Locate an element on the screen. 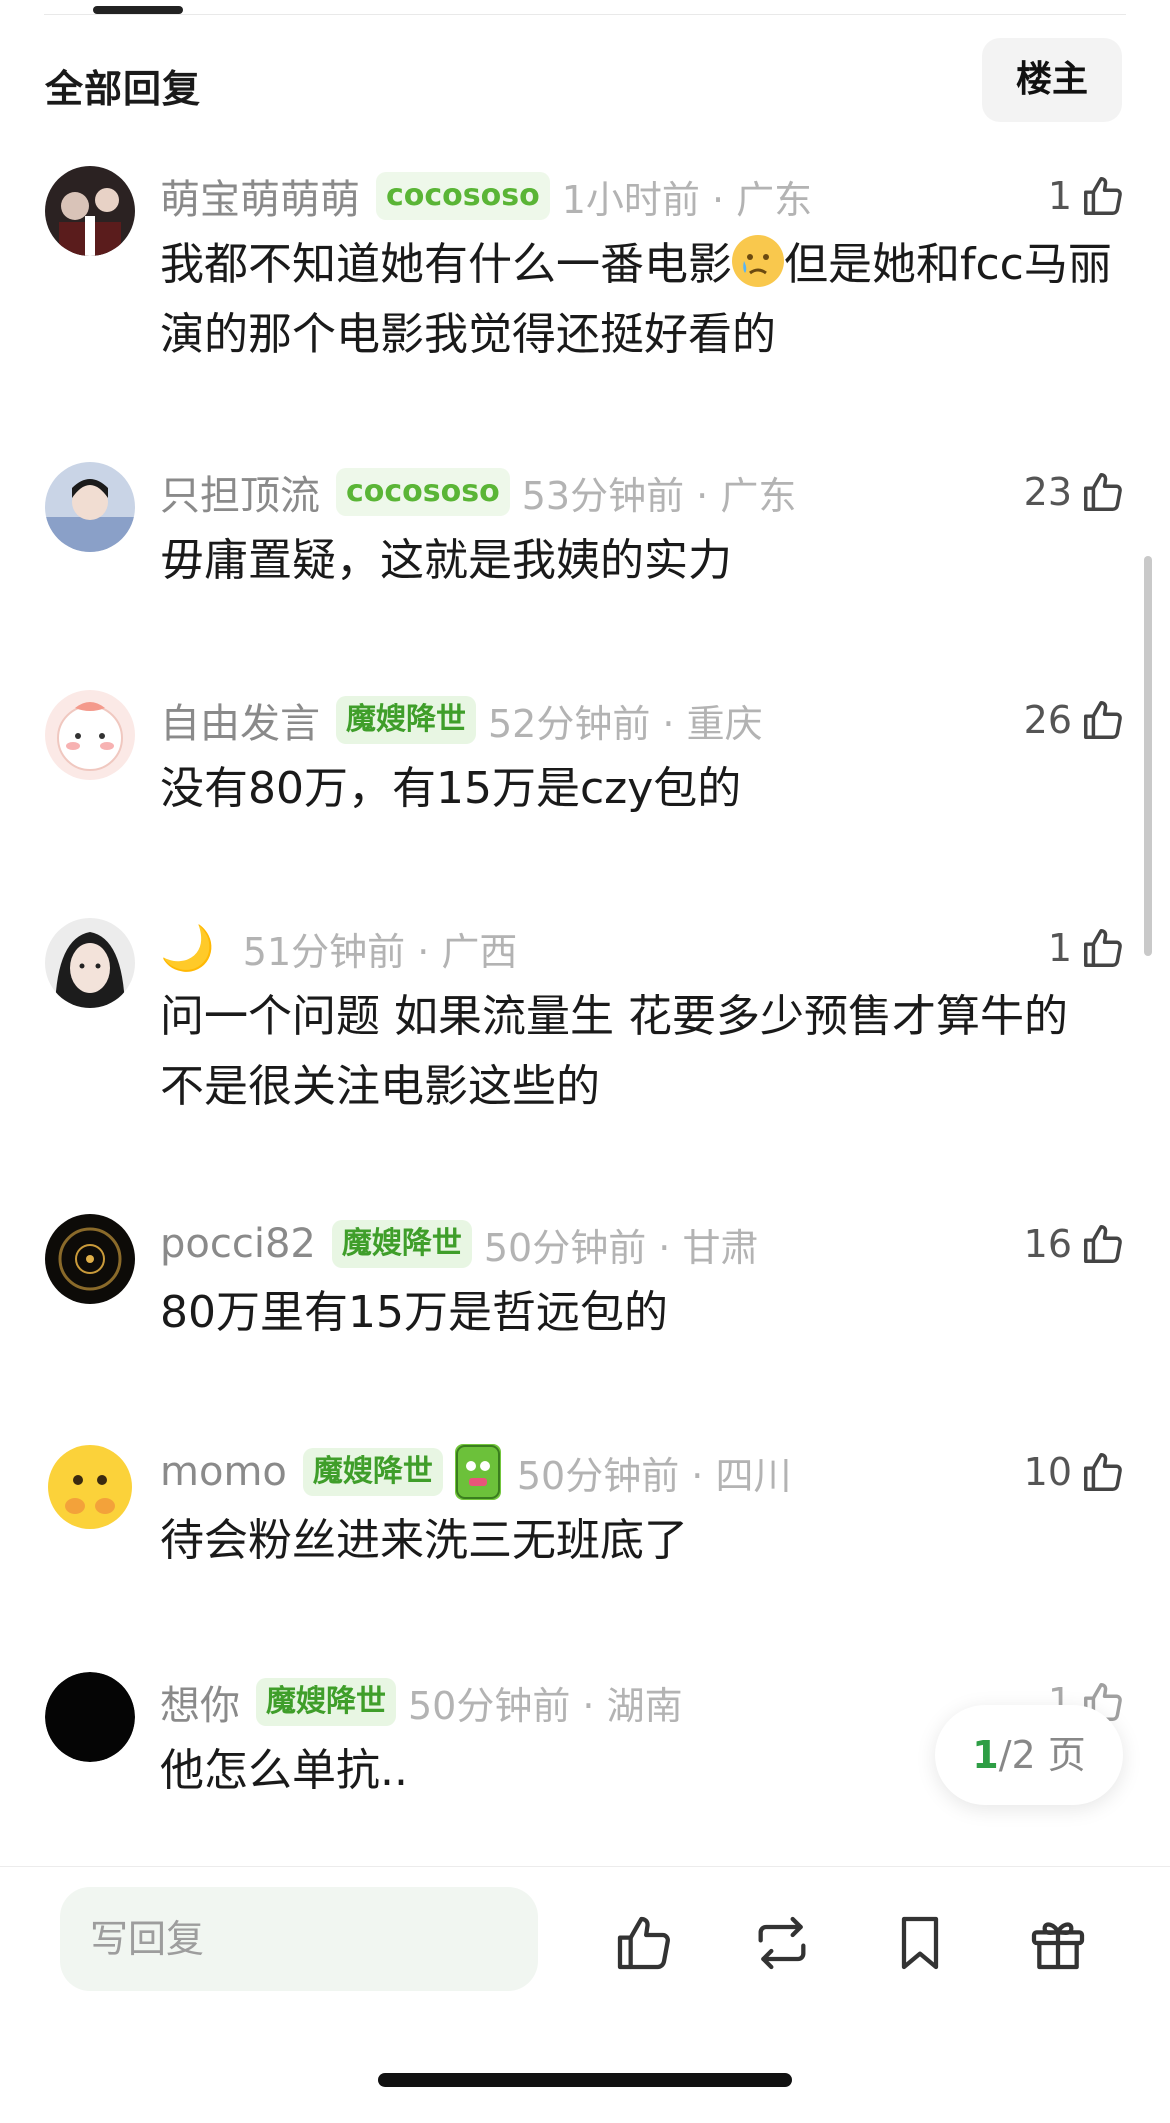  home-indicator is located at coordinates (585, 2080).